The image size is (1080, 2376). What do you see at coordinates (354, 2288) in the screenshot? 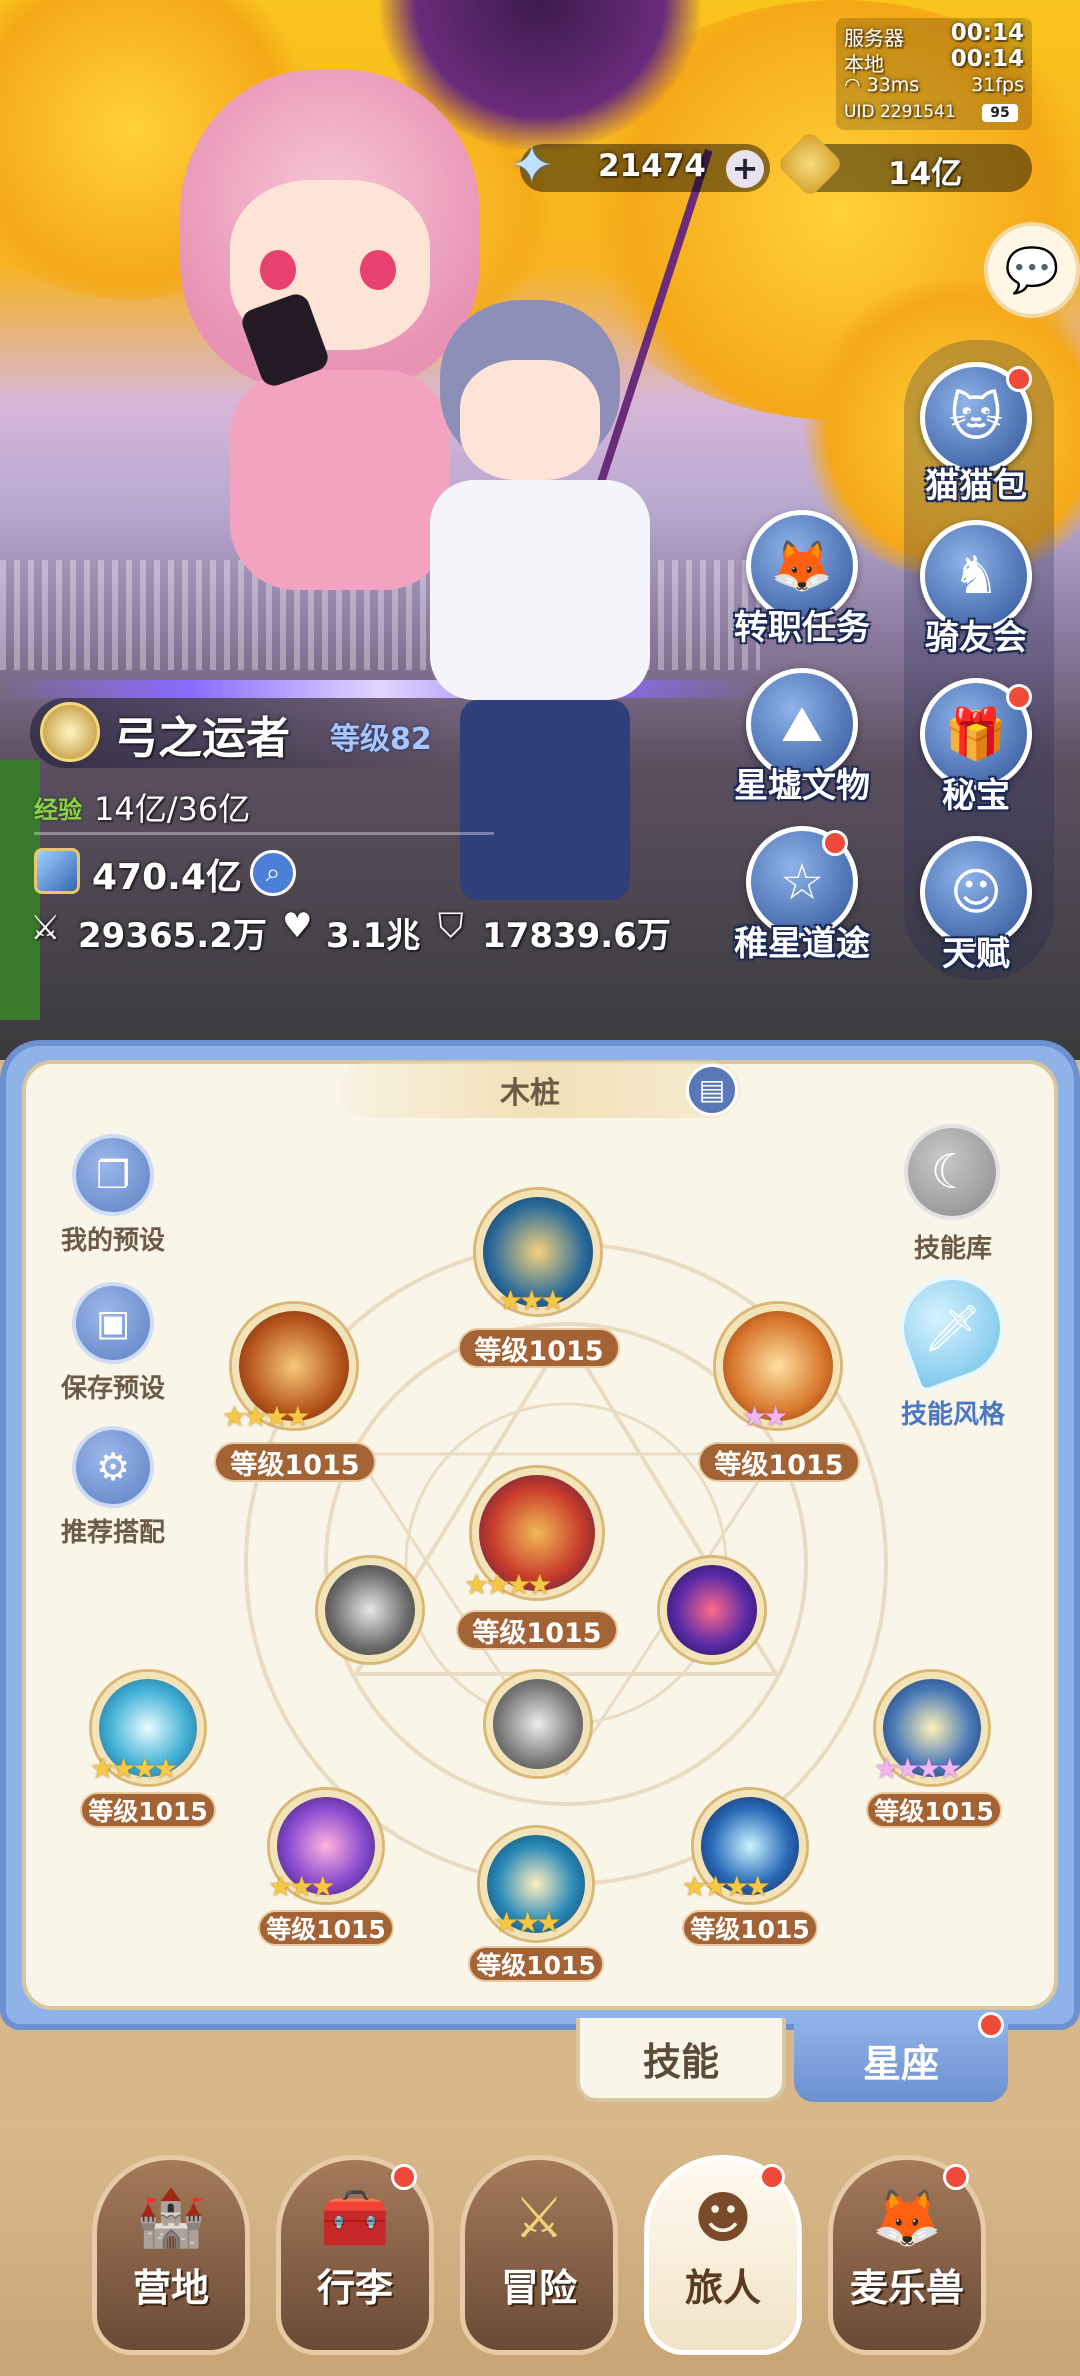
I see `nav-luggage-label: 行李` at bounding box center [354, 2288].